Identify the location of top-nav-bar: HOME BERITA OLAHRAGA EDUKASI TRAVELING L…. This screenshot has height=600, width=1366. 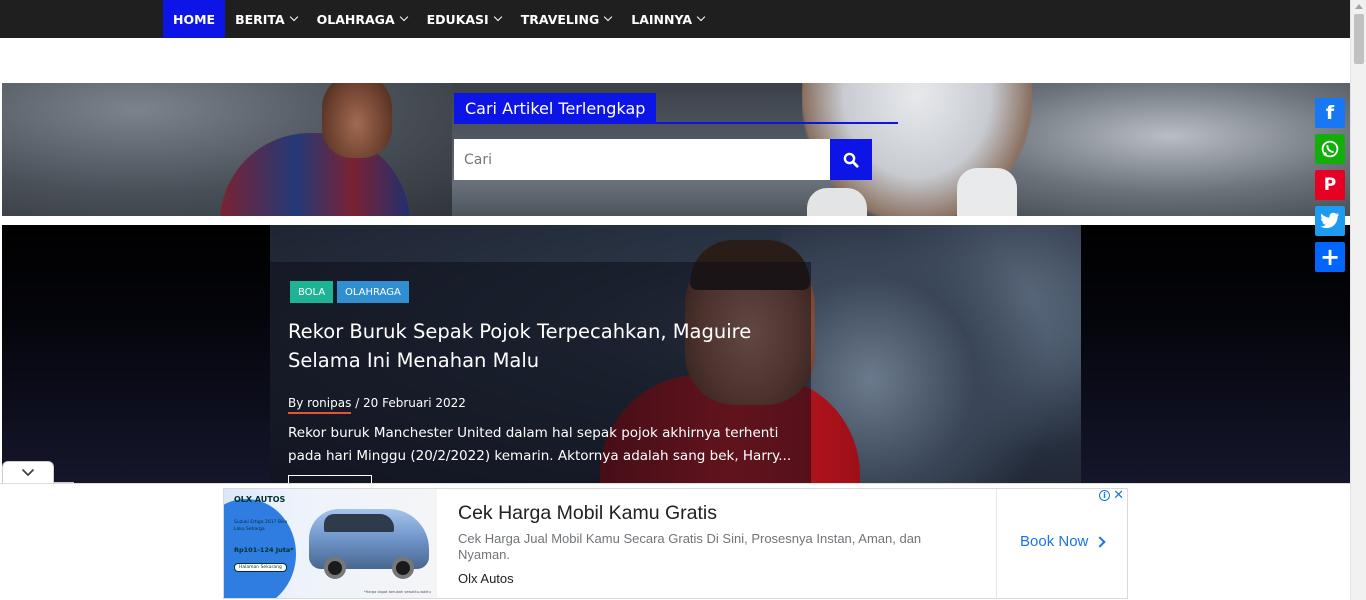
(675, 19).